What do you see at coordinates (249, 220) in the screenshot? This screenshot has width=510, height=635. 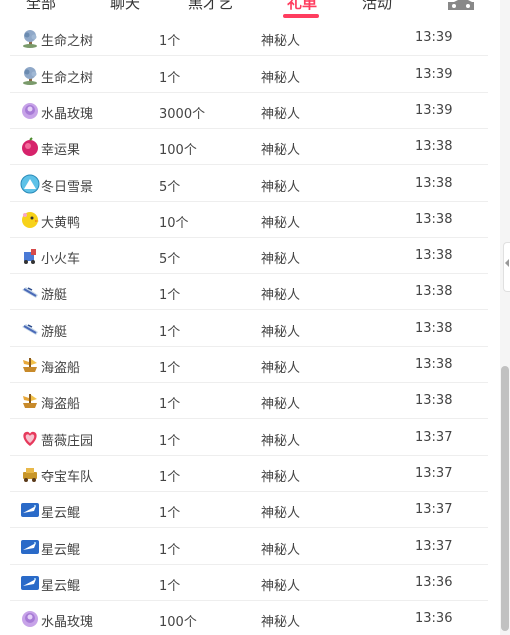 I see `gift-row: 大黄鸭 10个 神秘人 13:38` at bounding box center [249, 220].